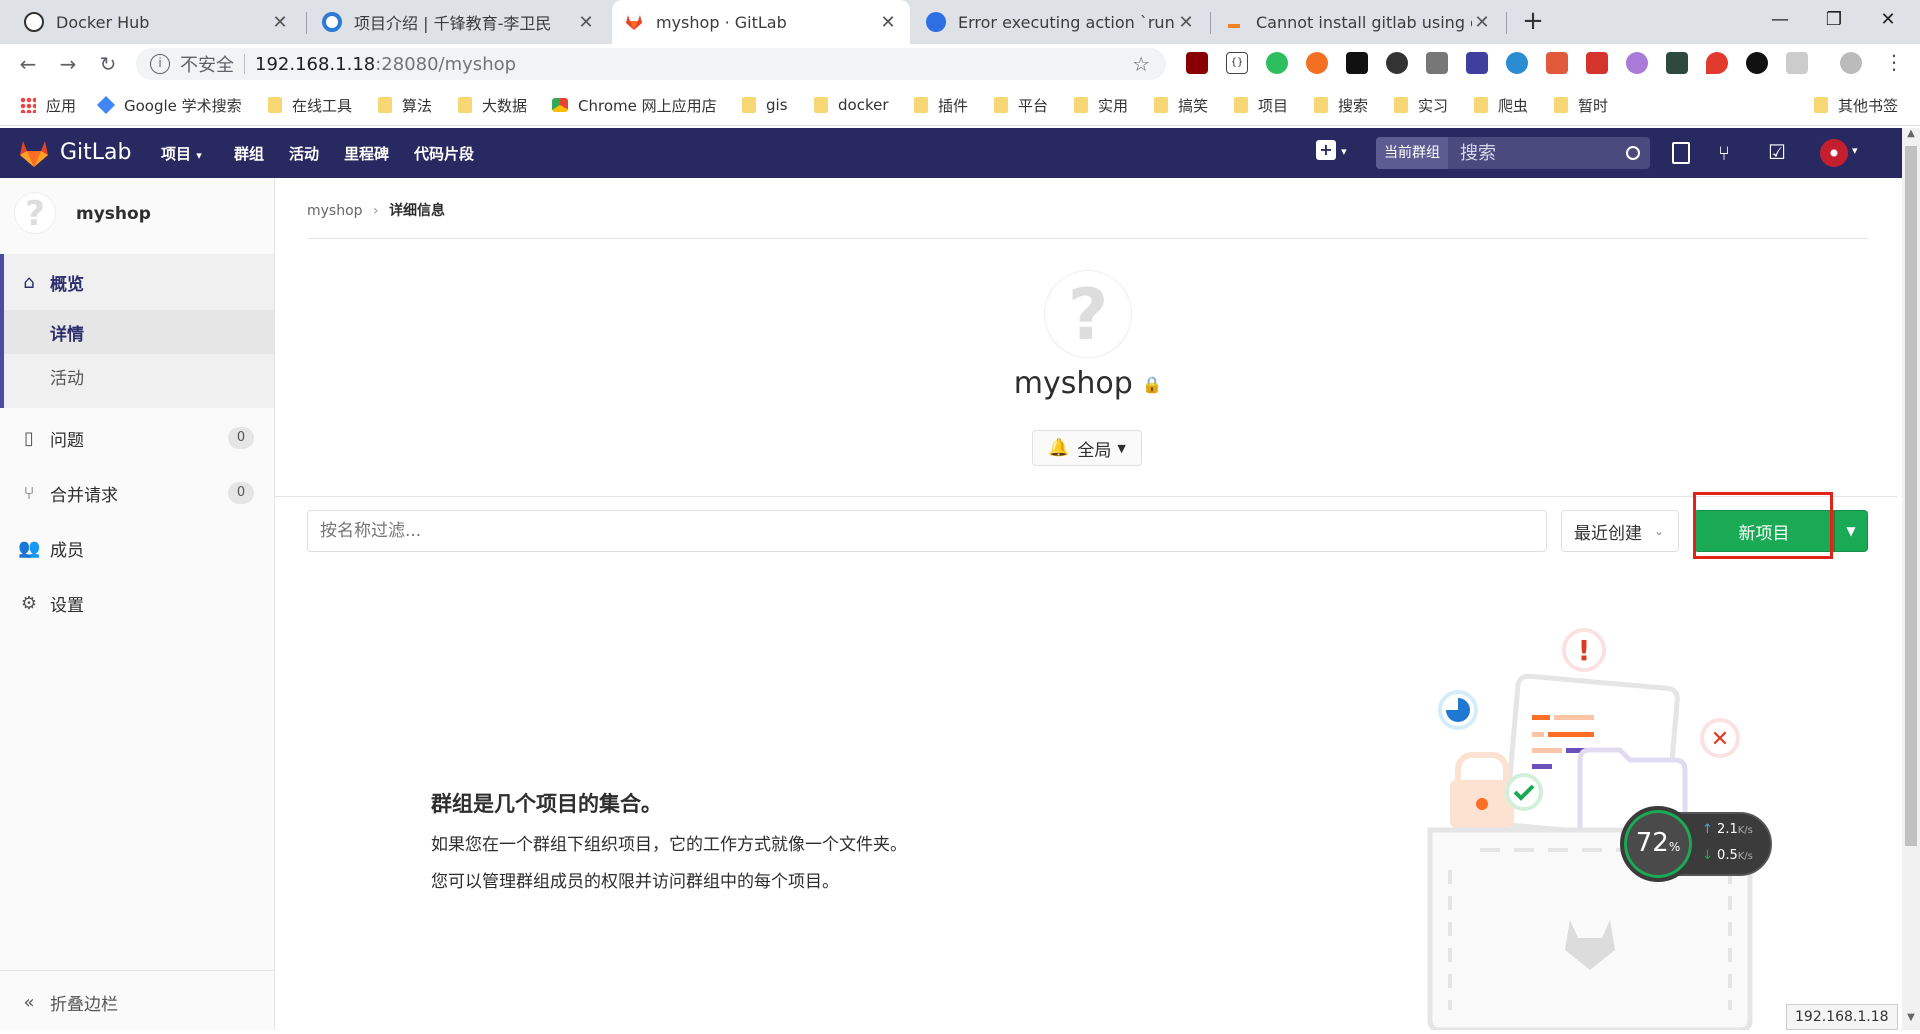  What do you see at coordinates (1911, 135) in the screenshot?
I see `scroll-up-icon: ▲` at bounding box center [1911, 135].